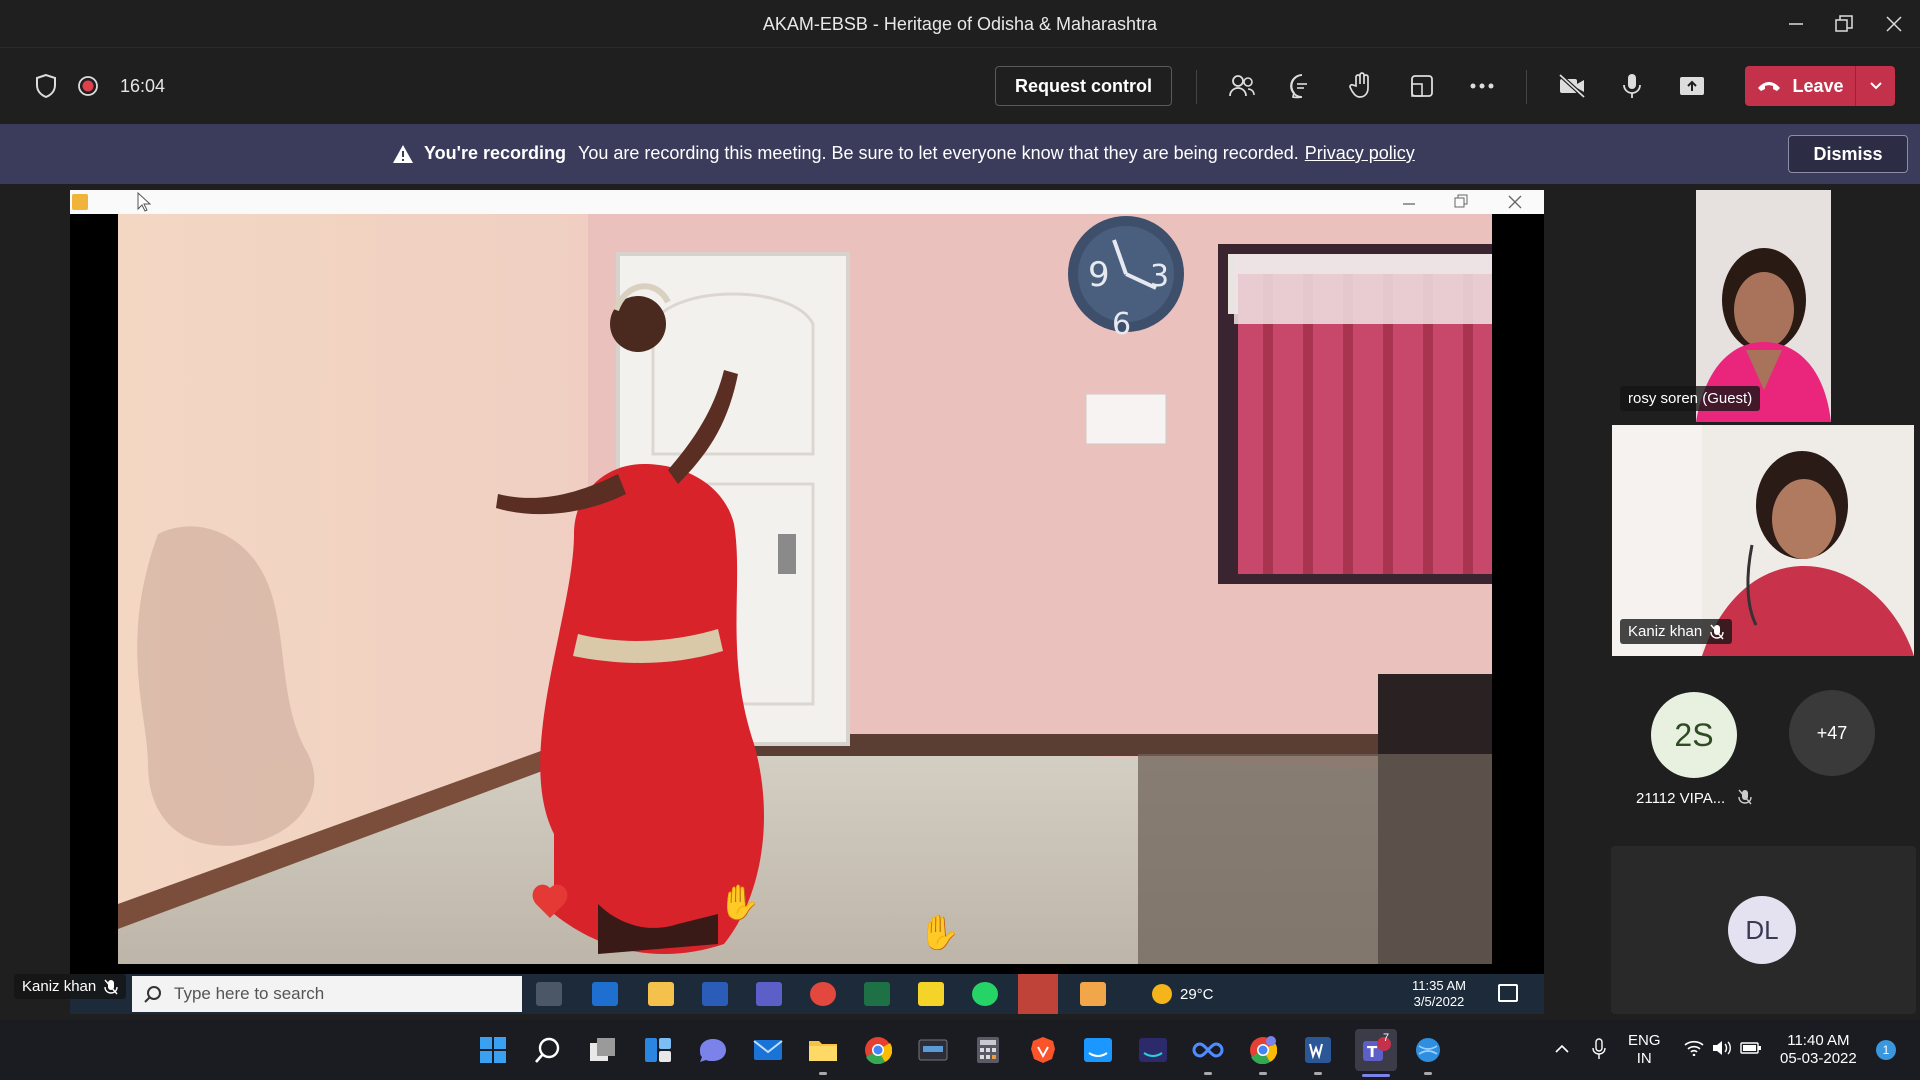 Image resolution: width=1920 pixels, height=1080 pixels. Describe the element at coordinates (1665, 631) in the screenshot. I see `kaniz-name: Kaniz khan` at that location.